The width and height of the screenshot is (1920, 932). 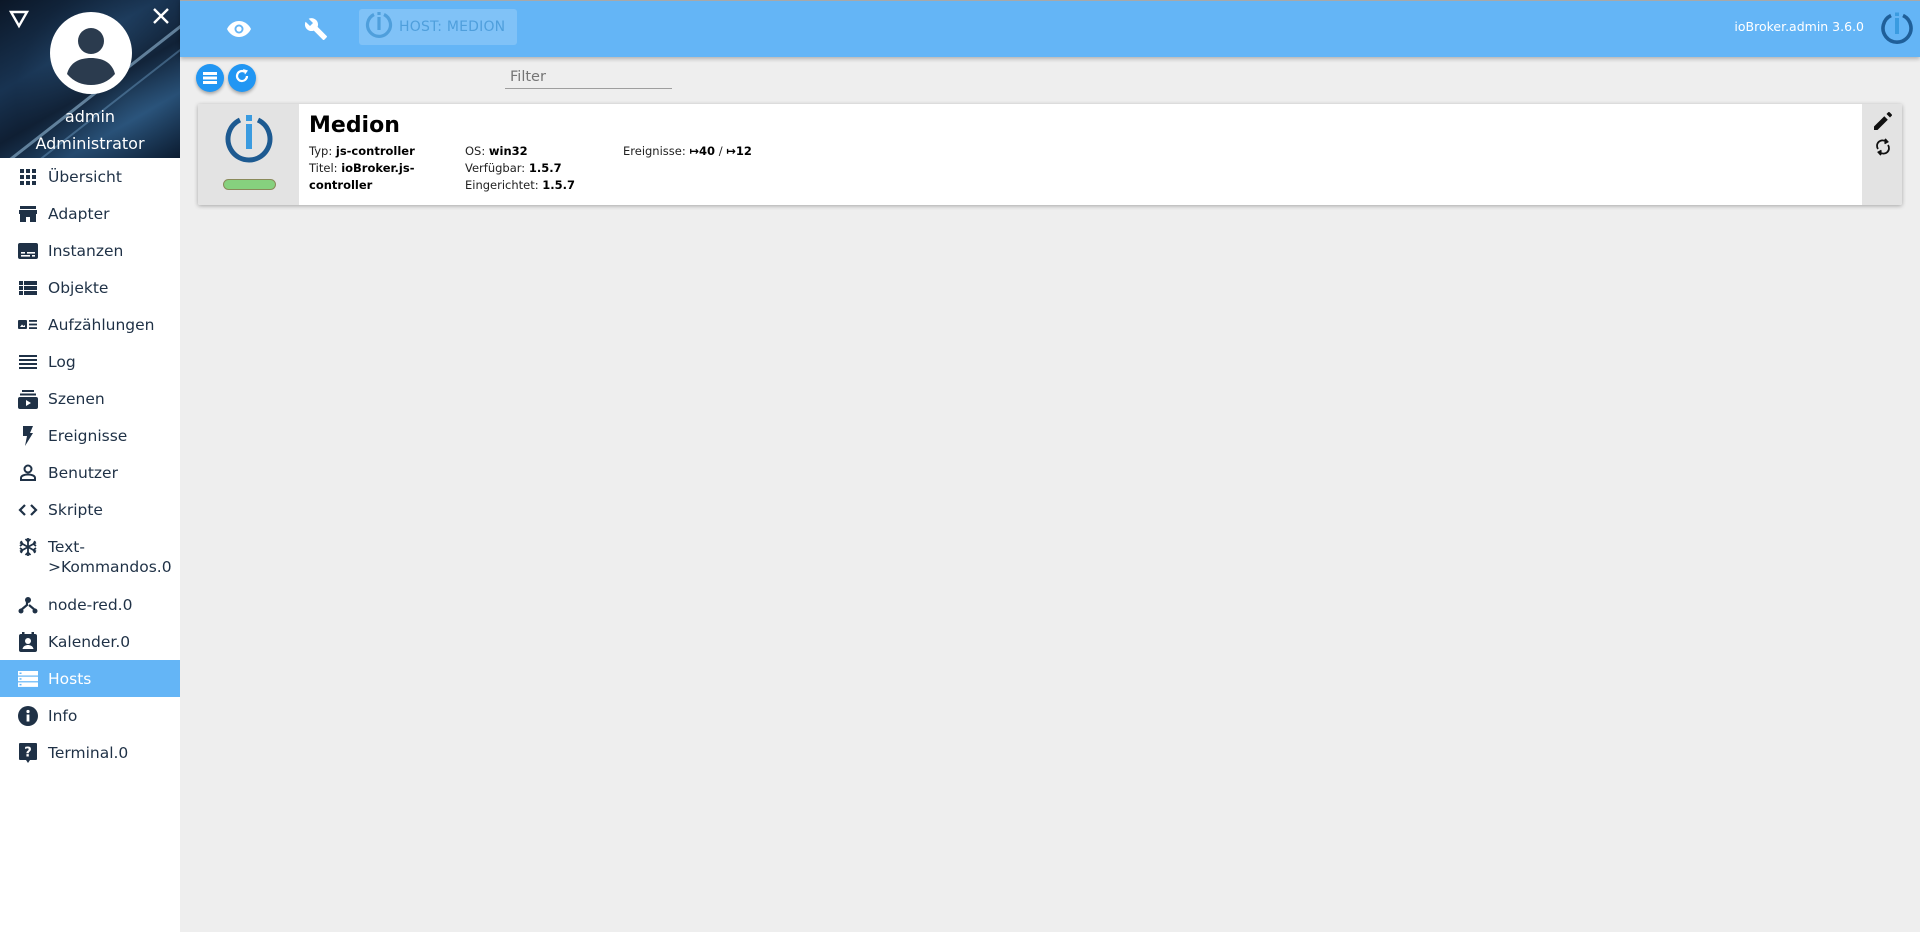 I want to click on refresh-button, so click(x=242, y=78).